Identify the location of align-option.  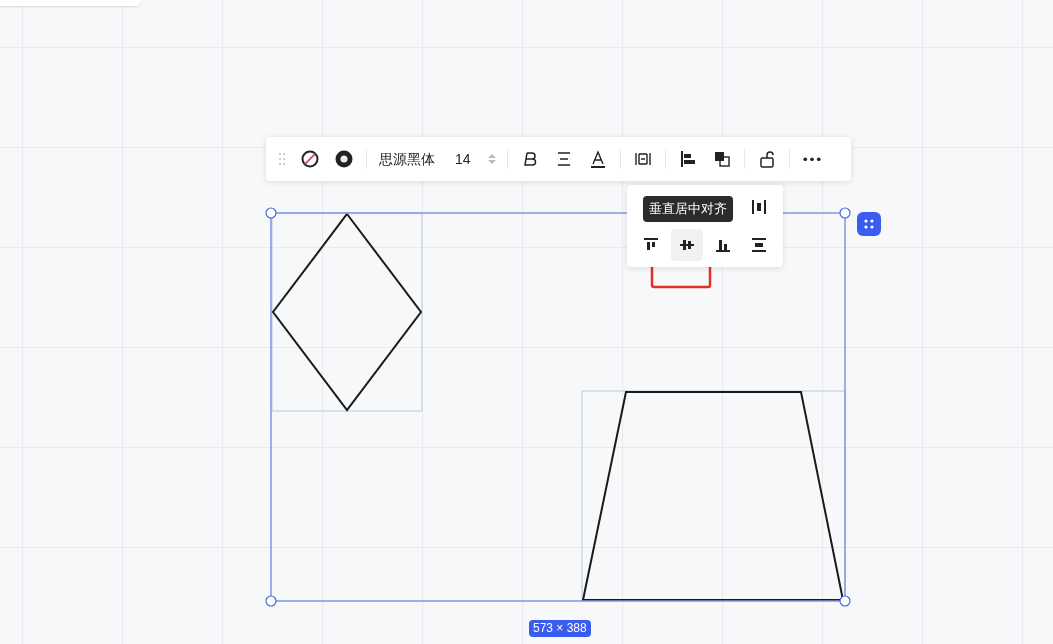
(687, 245).